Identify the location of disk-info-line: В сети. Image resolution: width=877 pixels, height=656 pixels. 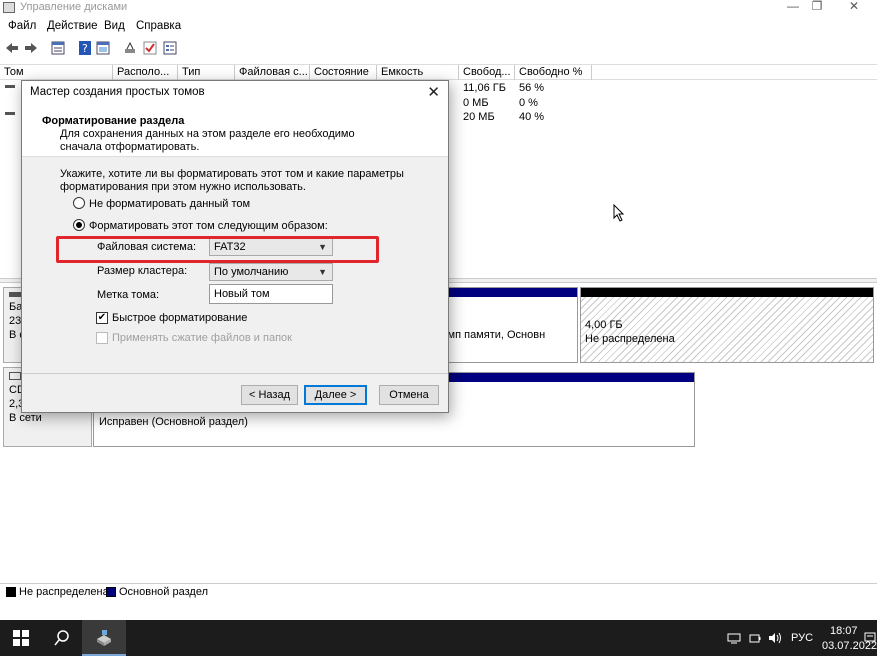
(25, 418).